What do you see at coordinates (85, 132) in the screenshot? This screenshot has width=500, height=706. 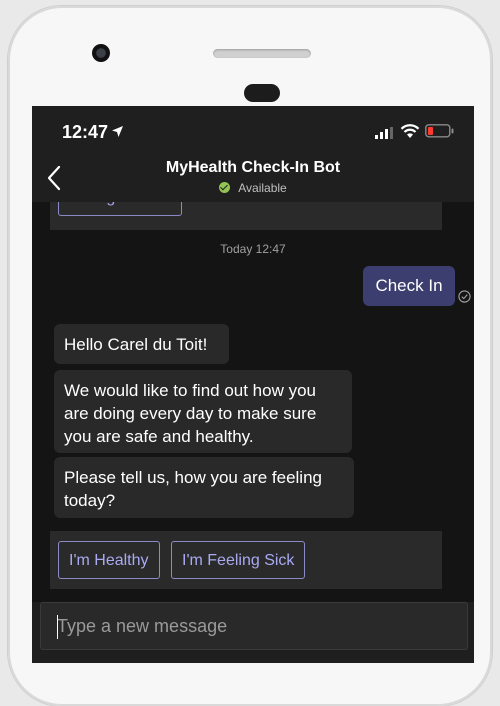 I see `status-time: 12:47` at bounding box center [85, 132].